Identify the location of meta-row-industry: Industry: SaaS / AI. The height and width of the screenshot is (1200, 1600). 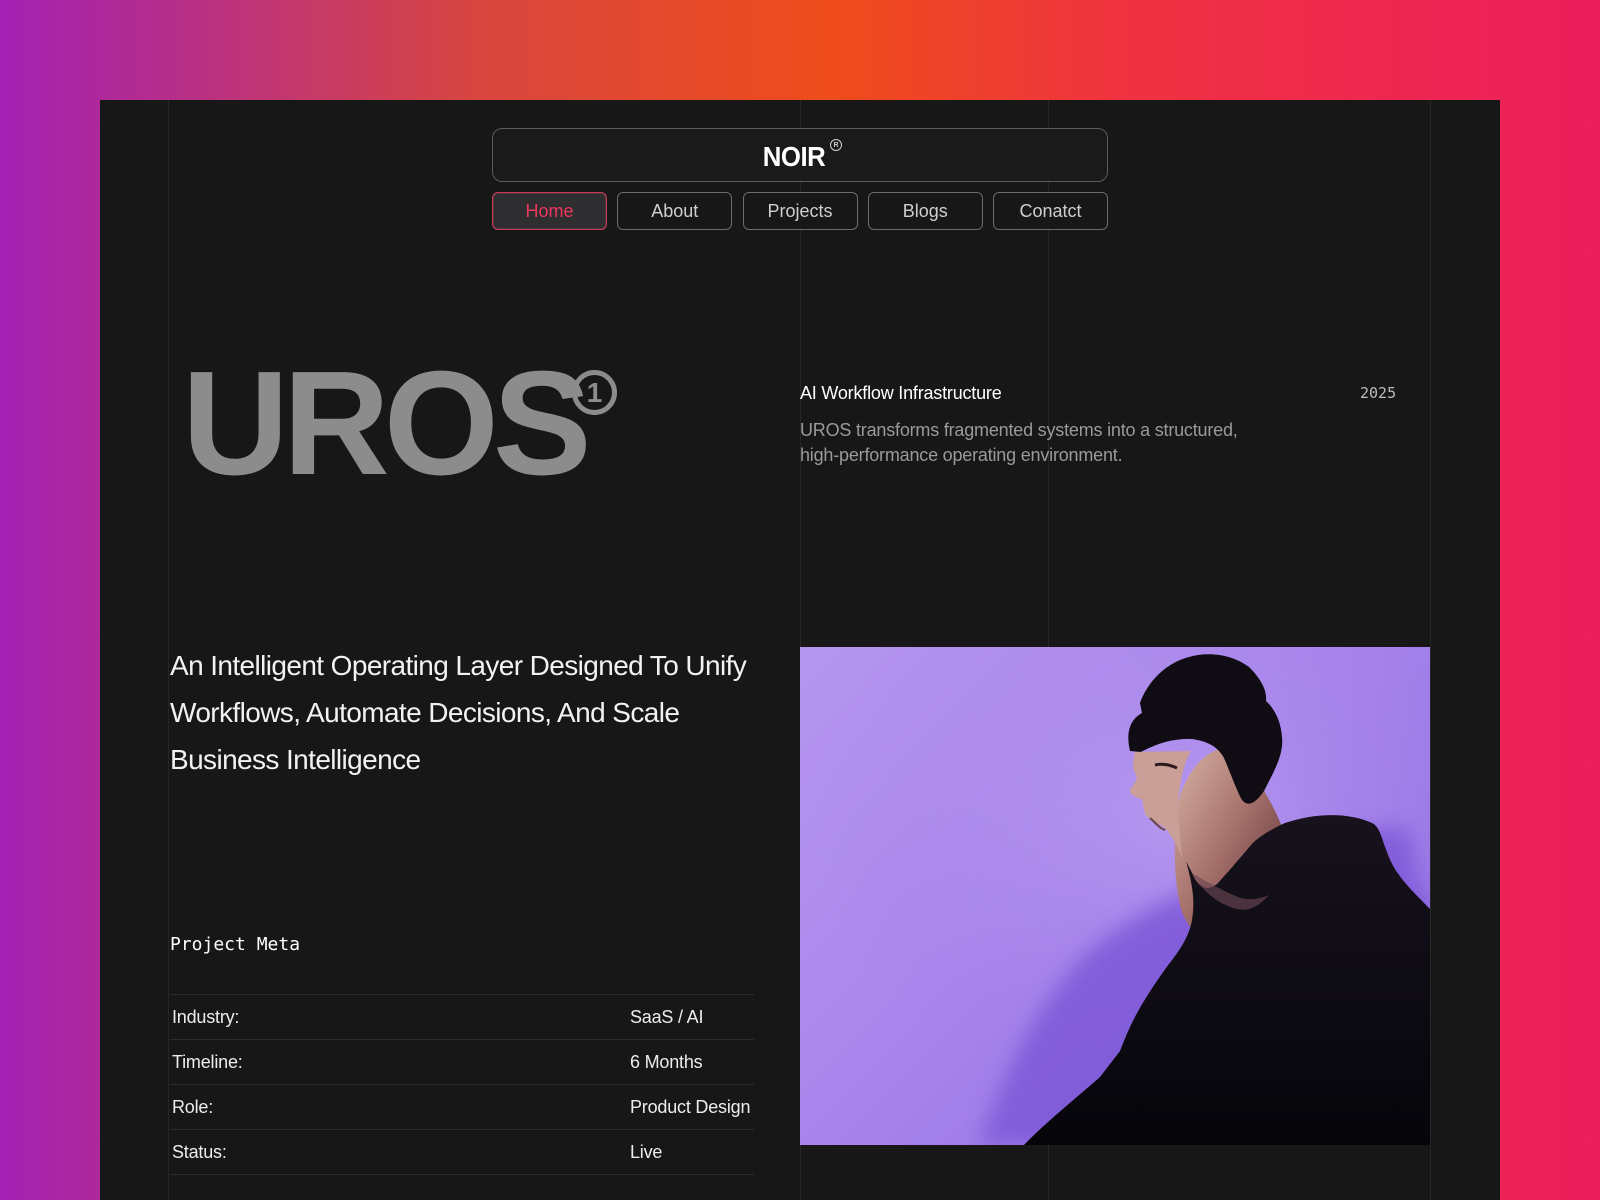
(462, 1016).